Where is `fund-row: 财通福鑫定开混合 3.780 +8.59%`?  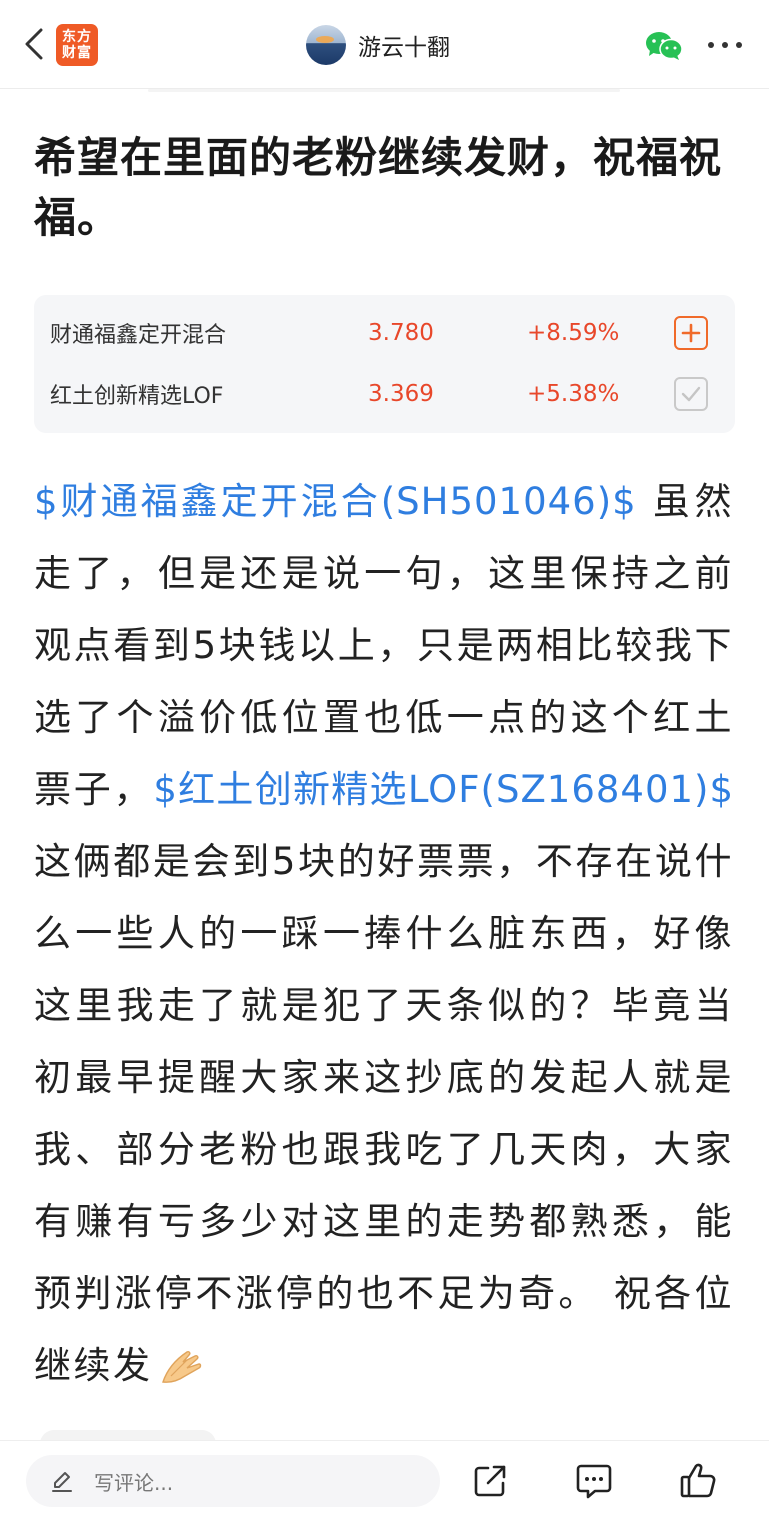
fund-row: 财通福鑫定开混合 3.780 +8.59% is located at coordinates (384, 333).